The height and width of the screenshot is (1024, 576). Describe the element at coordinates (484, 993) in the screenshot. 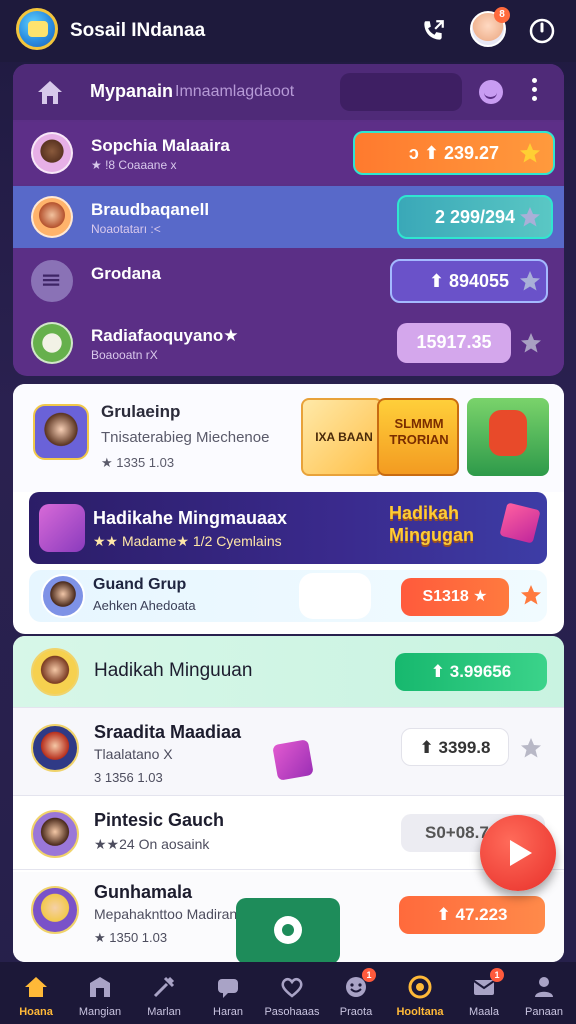

I see `nav-item-maala: 1 Maala` at that location.